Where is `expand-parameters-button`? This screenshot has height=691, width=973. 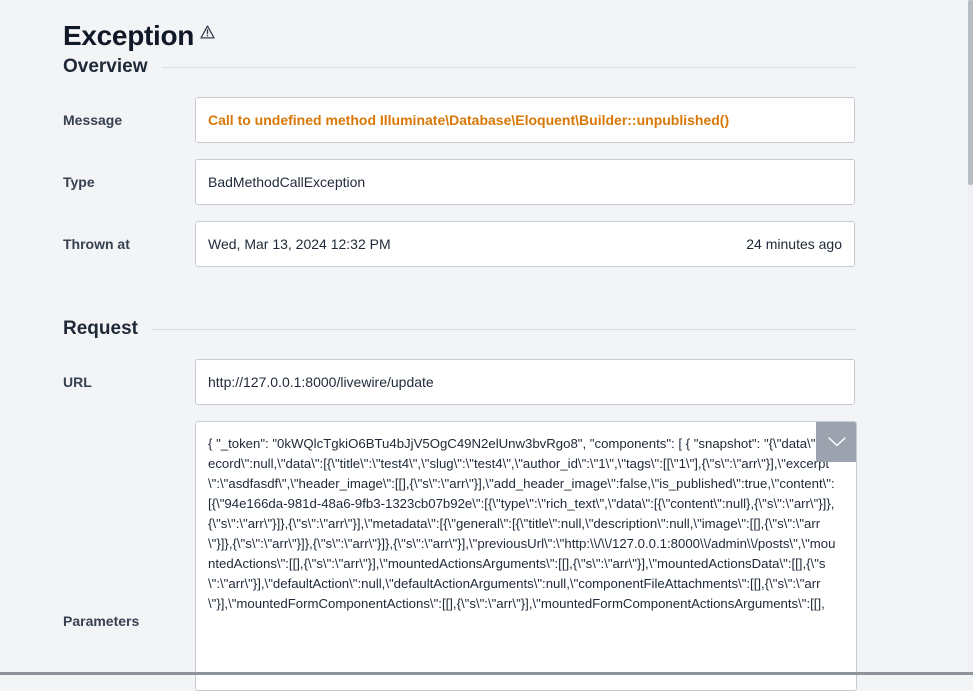 expand-parameters-button is located at coordinates (836, 442).